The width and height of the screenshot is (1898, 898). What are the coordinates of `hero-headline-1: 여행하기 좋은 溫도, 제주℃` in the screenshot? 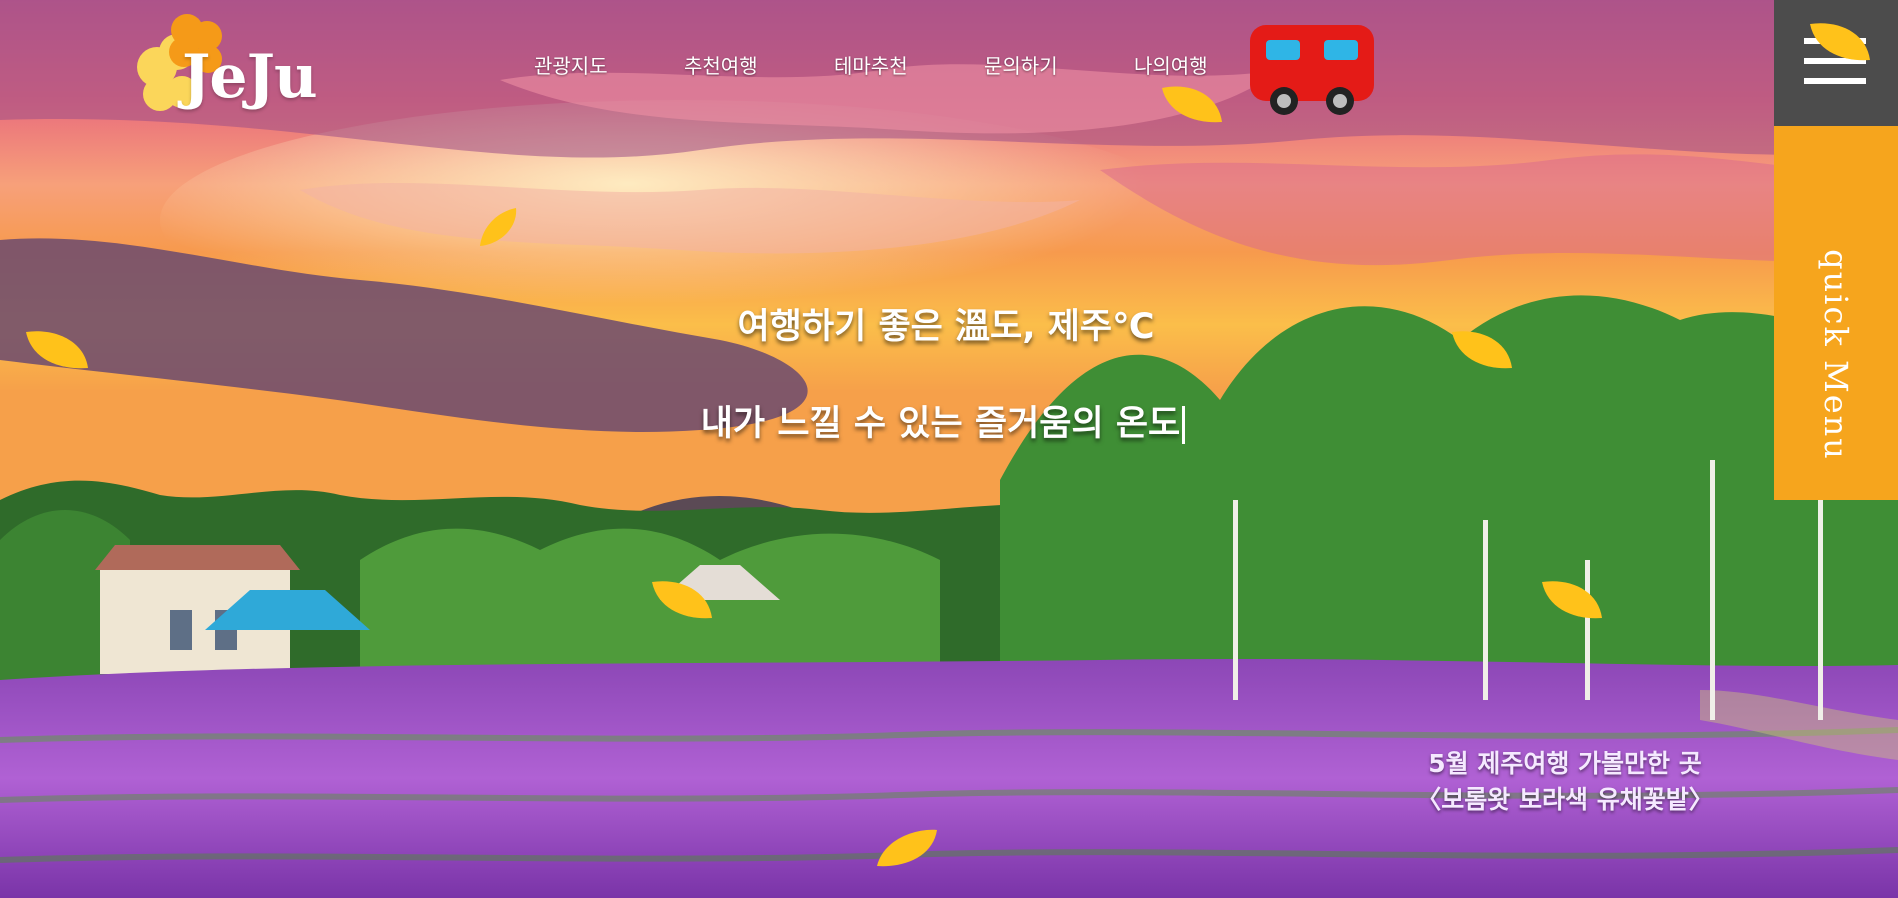 It's located at (946, 327).